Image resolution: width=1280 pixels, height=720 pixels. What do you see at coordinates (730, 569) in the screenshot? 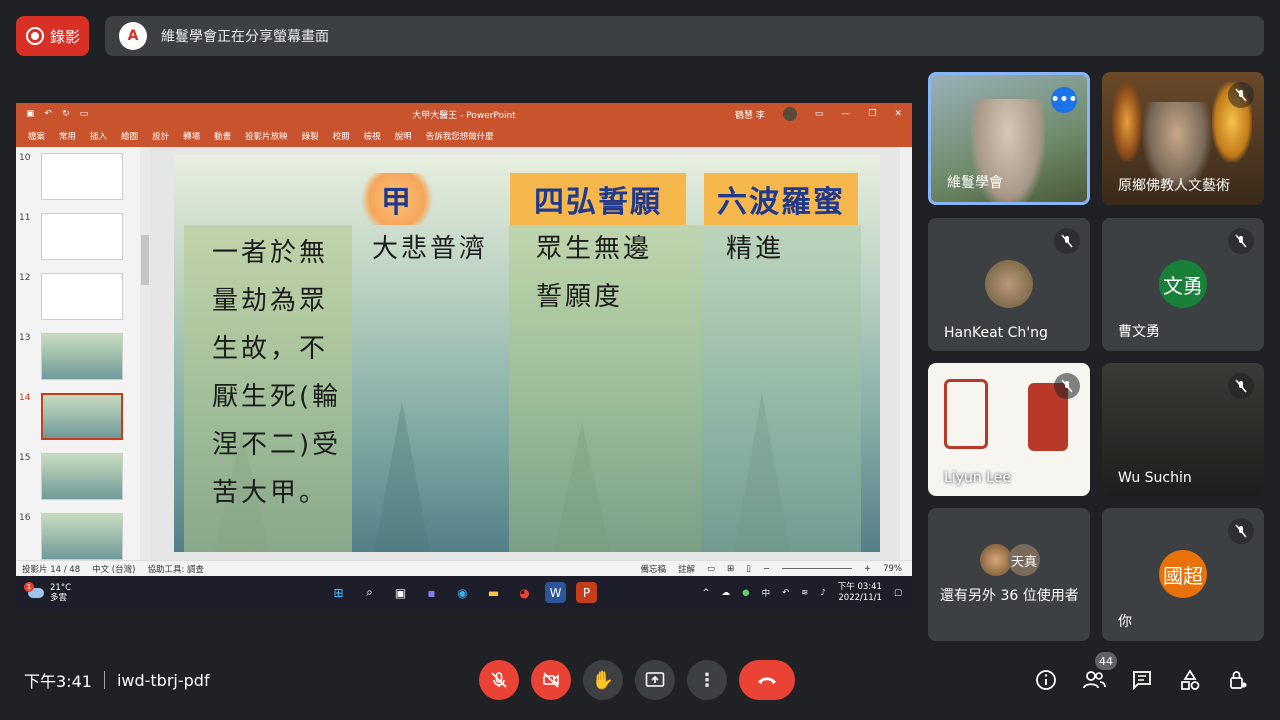
I see `sorter-view-icon: ⊞` at bounding box center [730, 569].